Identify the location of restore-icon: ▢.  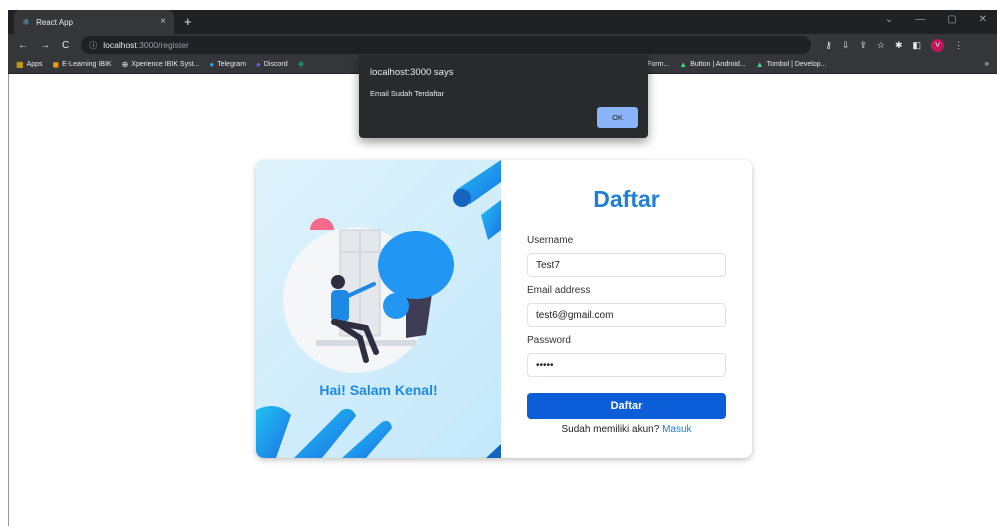
(951, 19).